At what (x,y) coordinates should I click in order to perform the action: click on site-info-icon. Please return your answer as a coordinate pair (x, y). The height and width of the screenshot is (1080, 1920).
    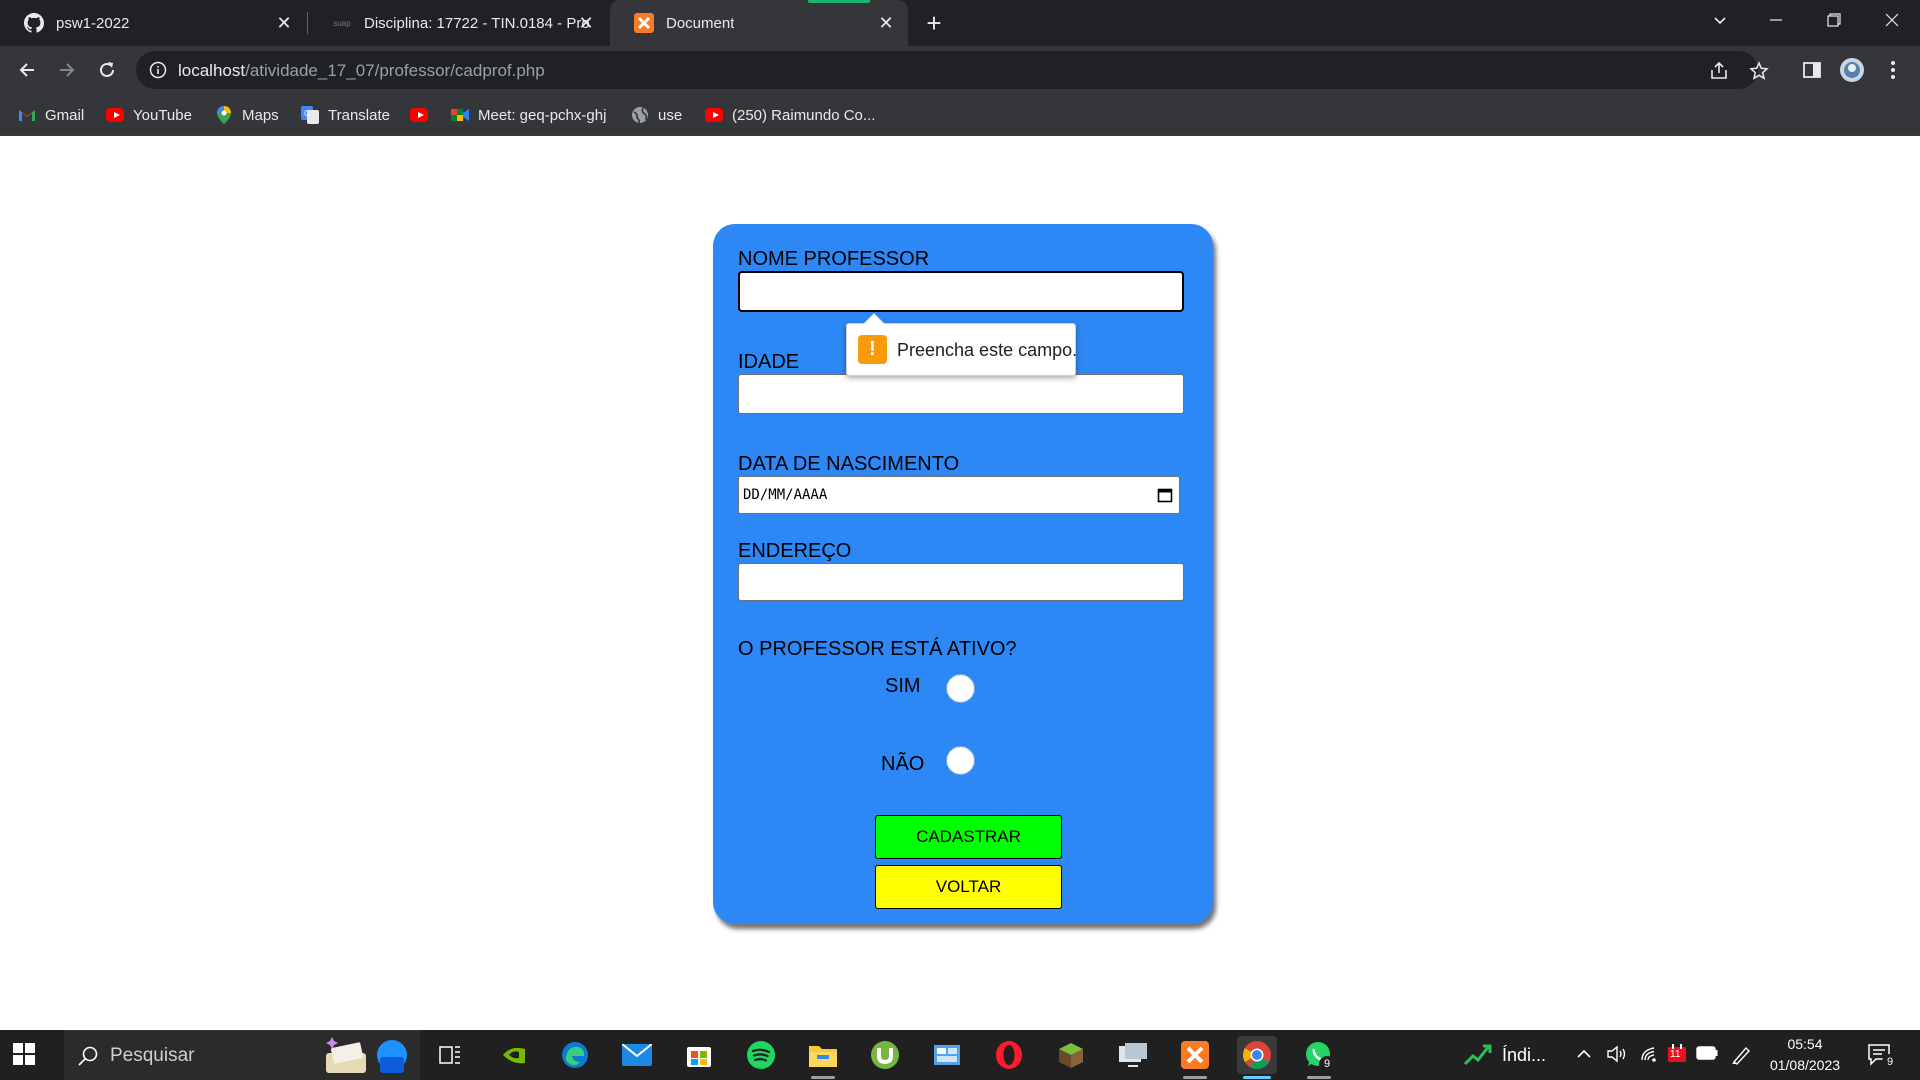
    Looking at the image, I should click on (158, 70).